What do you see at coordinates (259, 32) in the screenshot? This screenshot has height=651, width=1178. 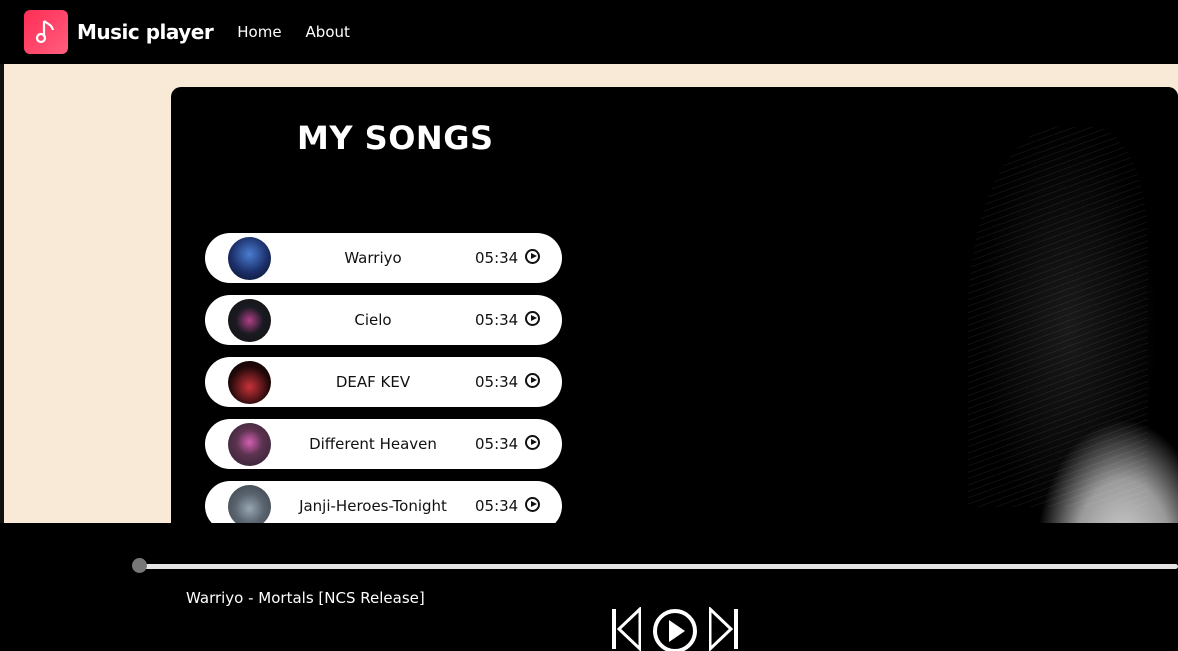 I see `nav-home-link: Home` at bounding box center [259, 32].